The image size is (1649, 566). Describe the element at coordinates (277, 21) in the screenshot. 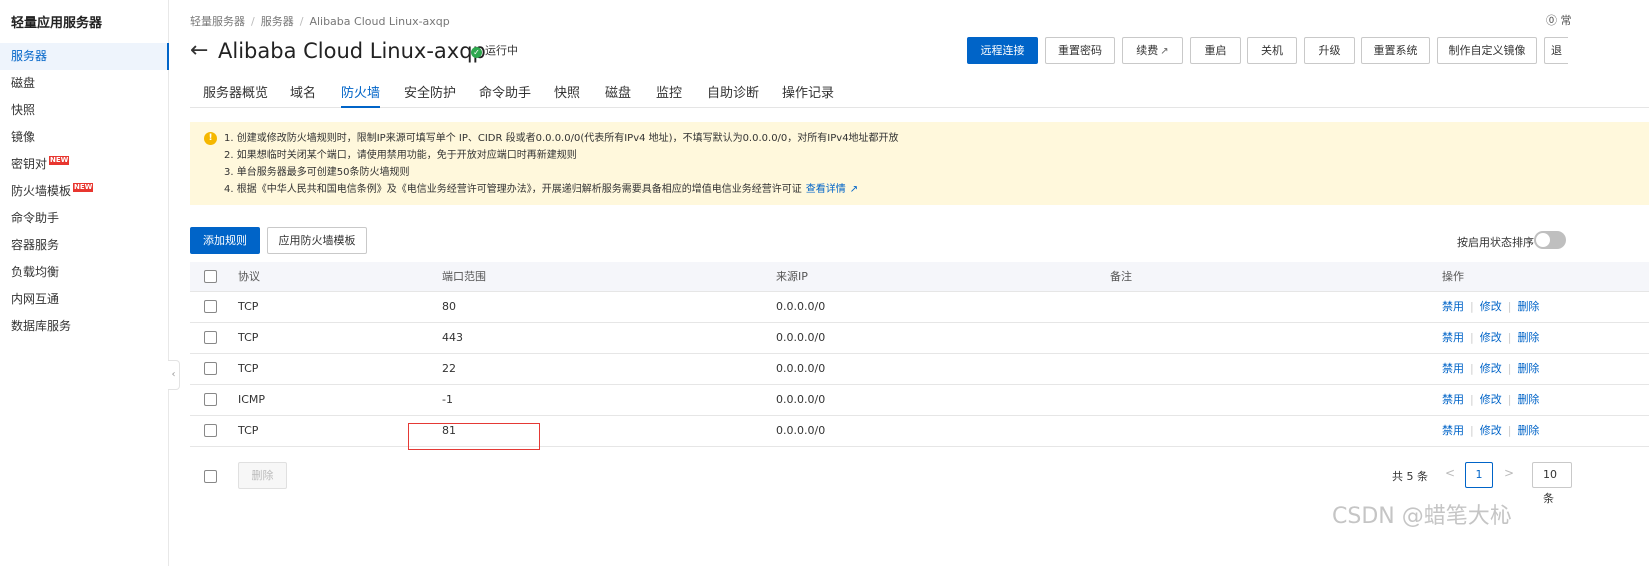

I see `breadcrumb-item: 服务器` at that location.